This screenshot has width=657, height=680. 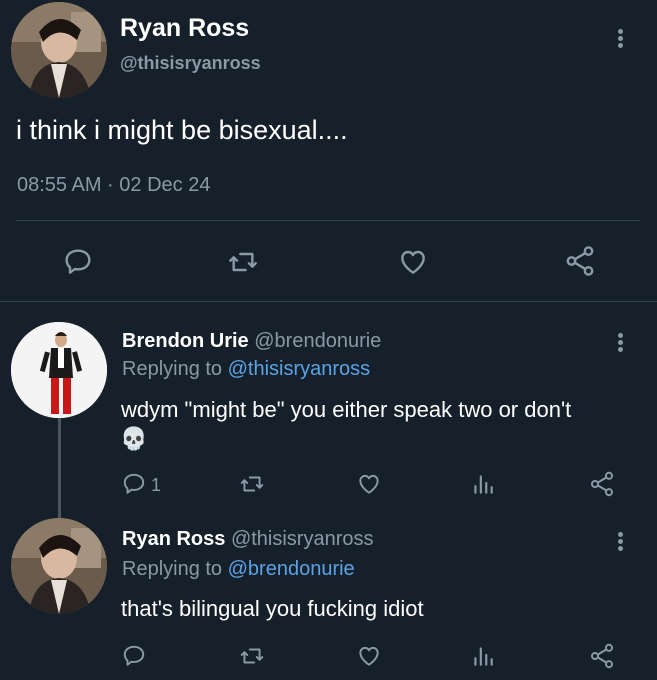 I want to click on replying-to-handle: @thisisryanross, so click(x=299, y=369).